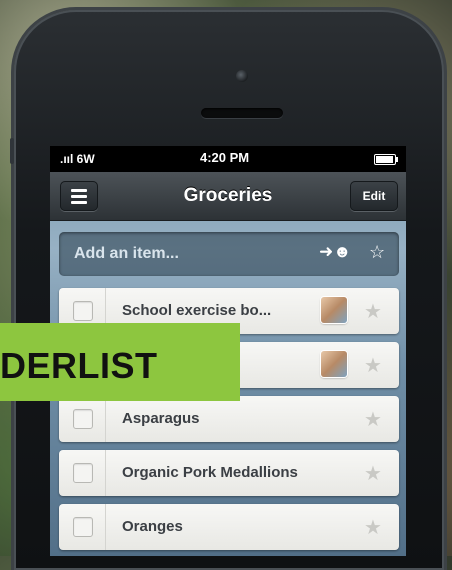 The height and width of the screenshot is (570, 452). Describe the element at coordinates (12, 151) in the screenshot. I see `side-button` at that location.